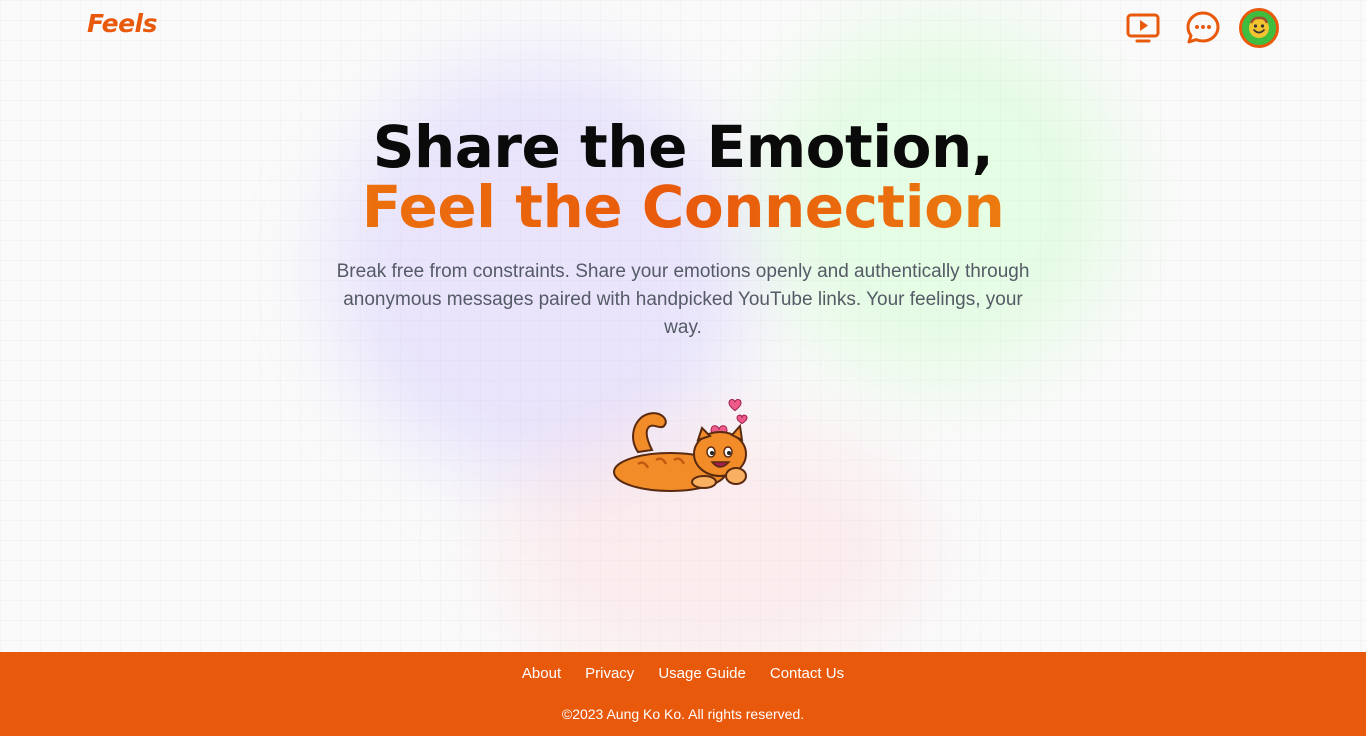 Image resolution: width=1366 pixels, height=736 pixels. What do you see at coordinates (1259, 28) in the screenshot?
I see `avatar` at bounding box center [1259, 28].